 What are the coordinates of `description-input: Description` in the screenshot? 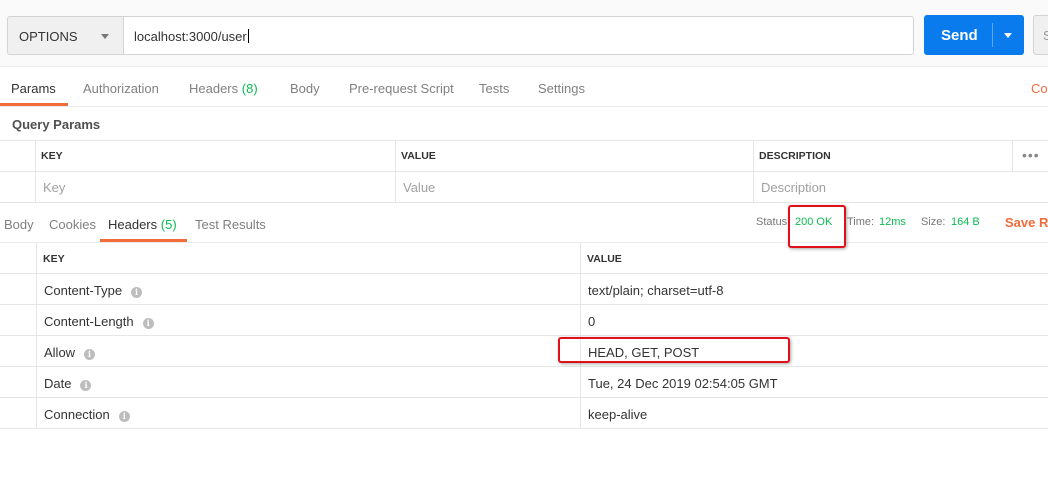 It's located at (900, 187).